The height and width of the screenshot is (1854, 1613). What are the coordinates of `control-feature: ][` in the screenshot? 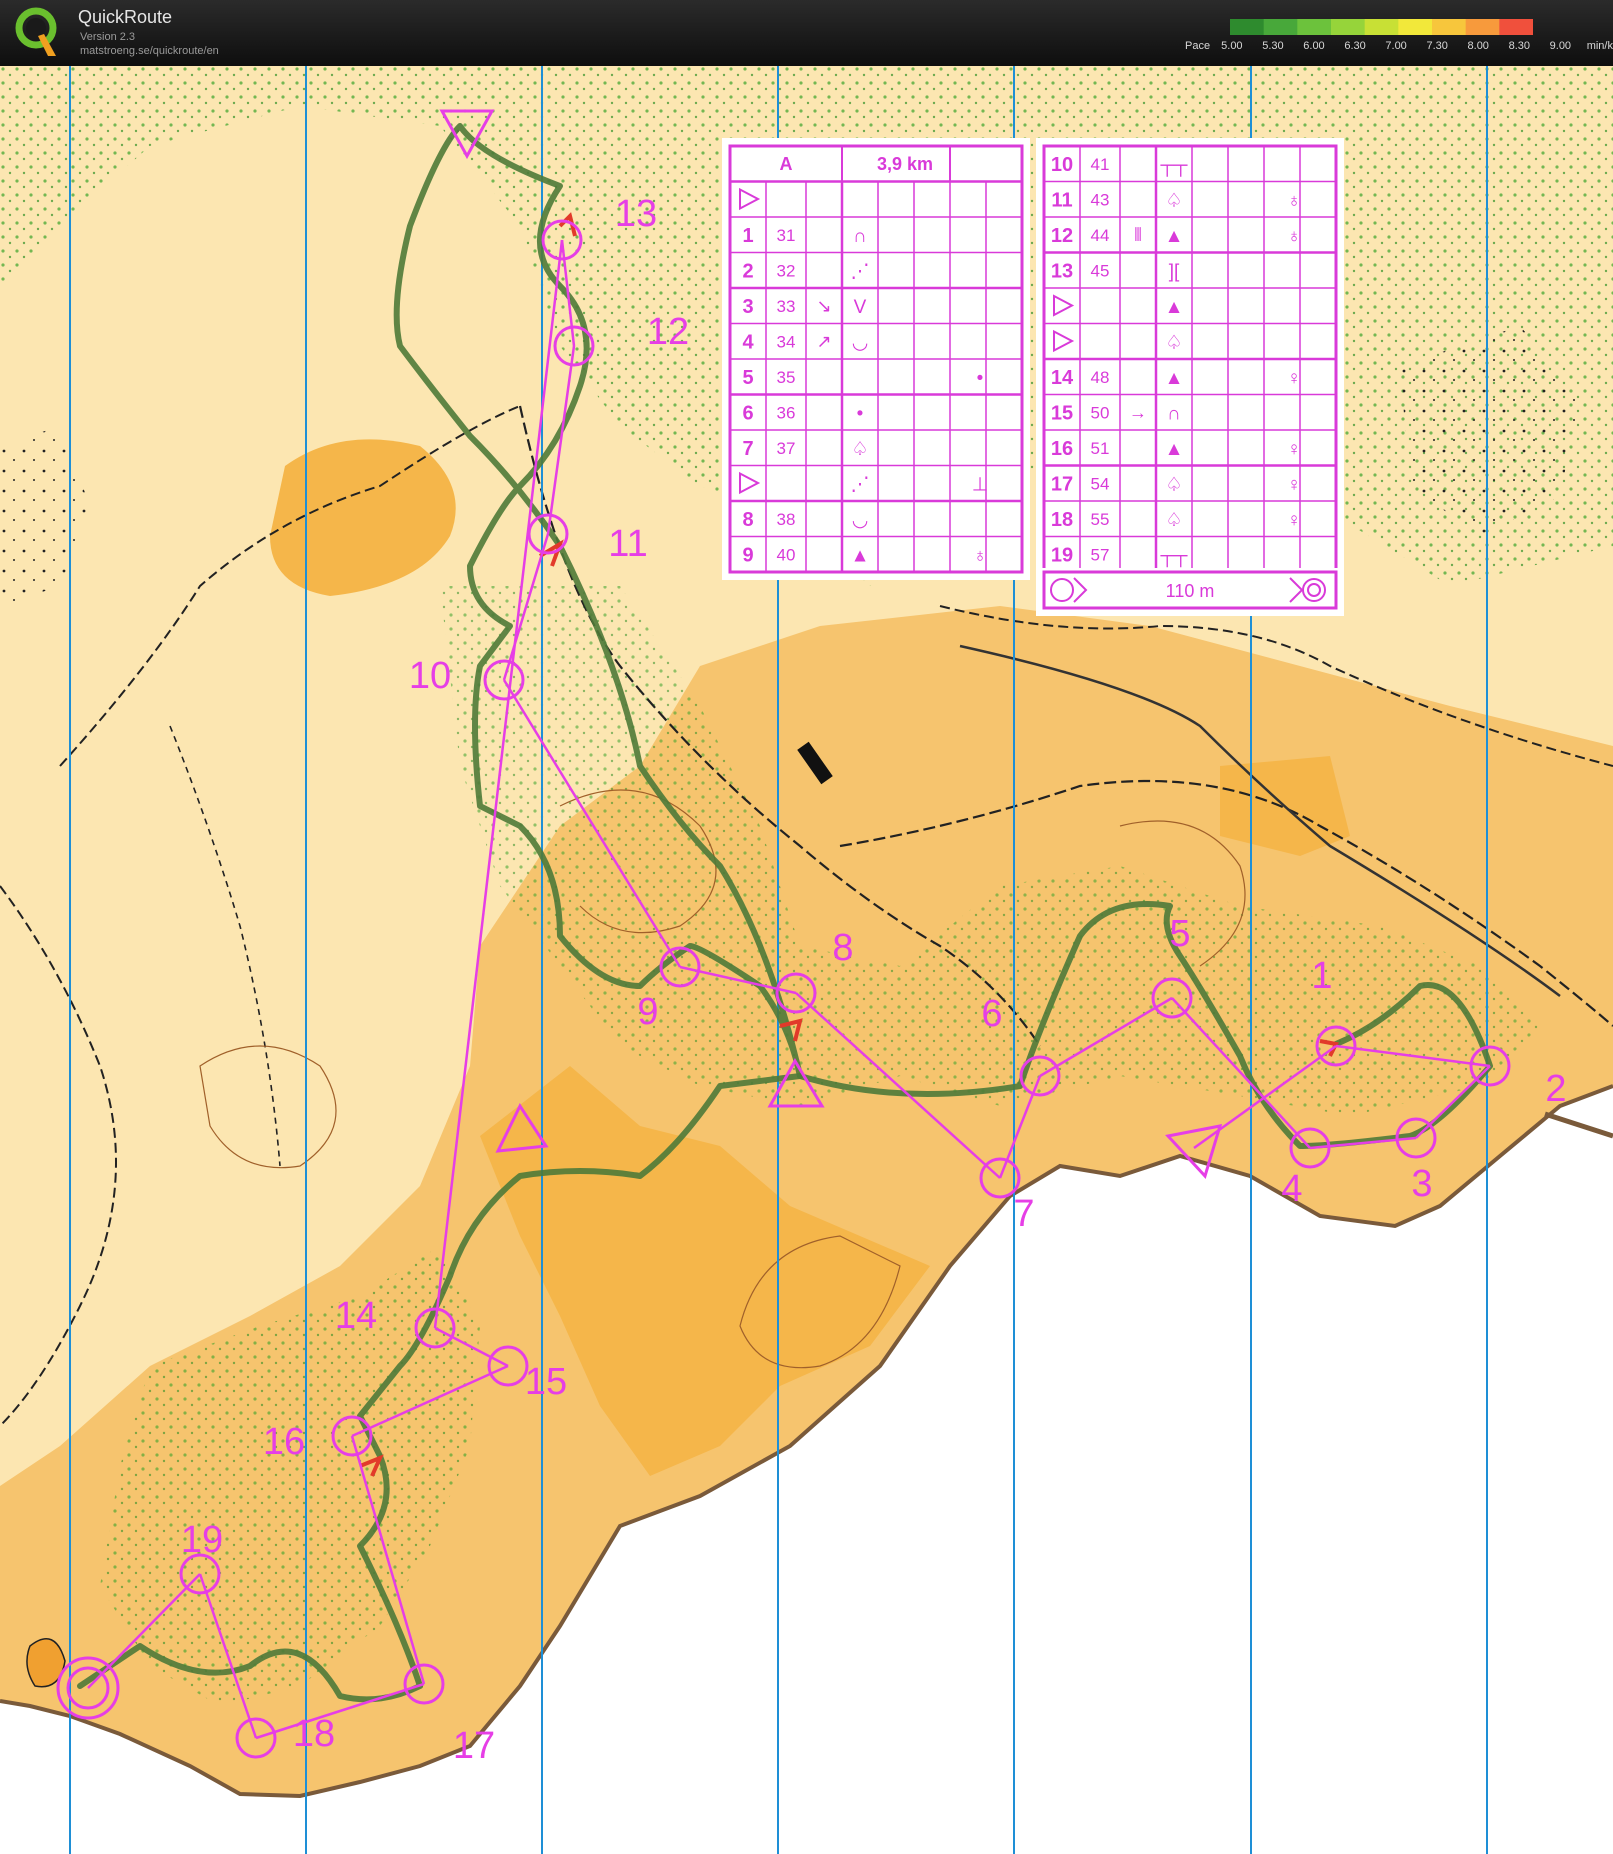 It's located at (1174, 272).